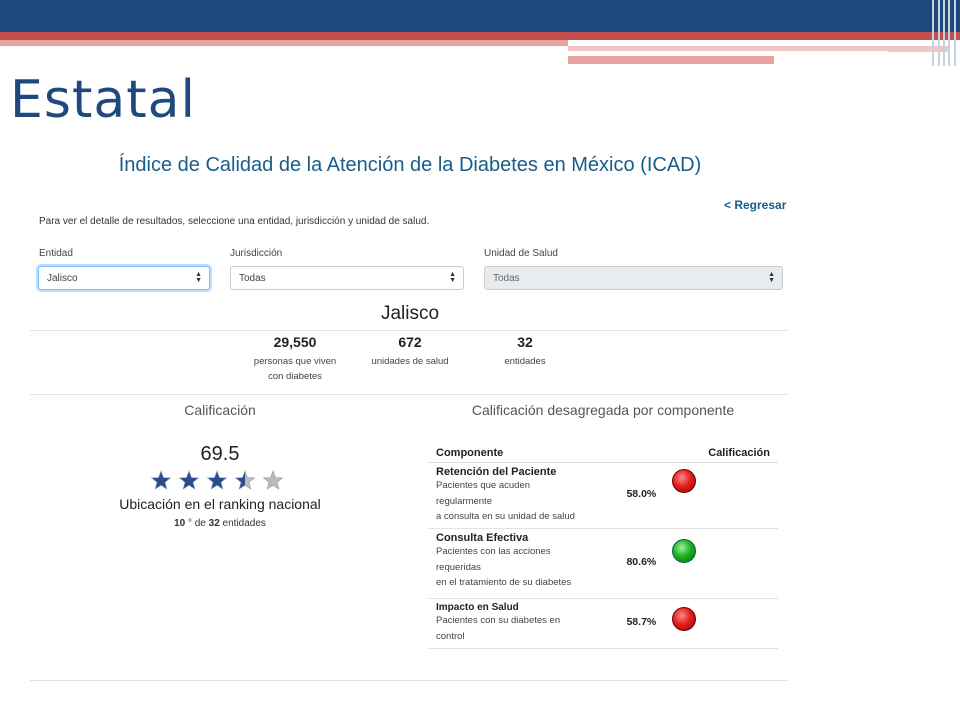 The width and height of the screenshot is (960, 720). I want to click on stat-entidades: 32 entidades, so click(525, 351).